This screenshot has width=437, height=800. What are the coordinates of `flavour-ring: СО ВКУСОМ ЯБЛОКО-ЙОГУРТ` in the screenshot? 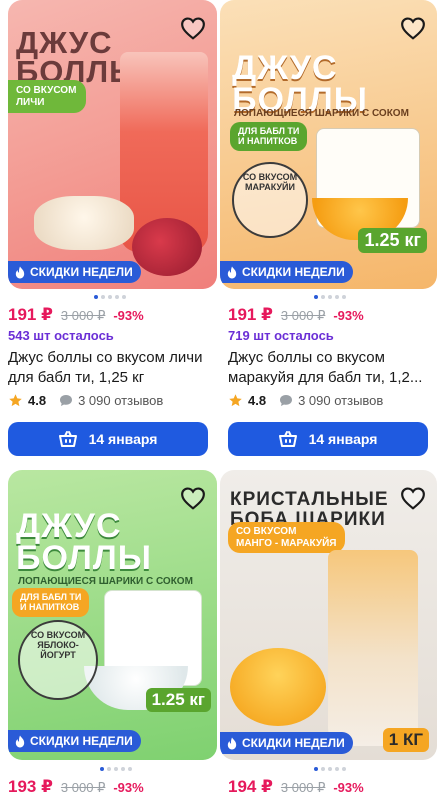 It's located at (58, 660).